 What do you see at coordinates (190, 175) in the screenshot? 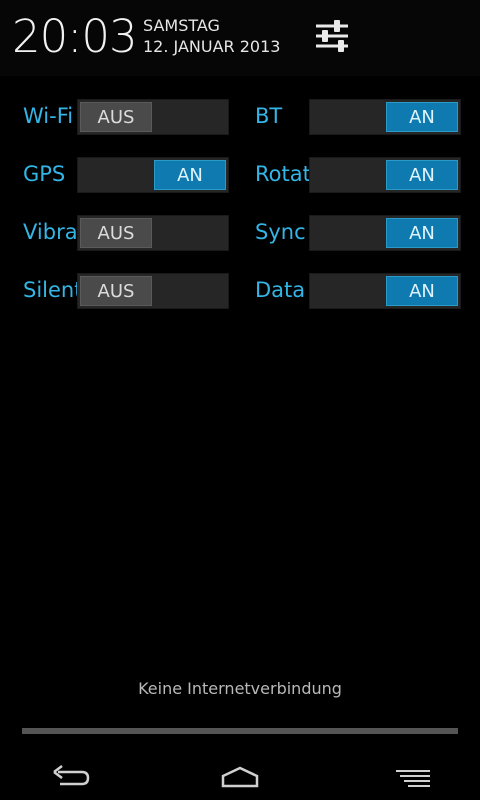
I see `gps-switch-state: AN` at bounding box center [190, 175].